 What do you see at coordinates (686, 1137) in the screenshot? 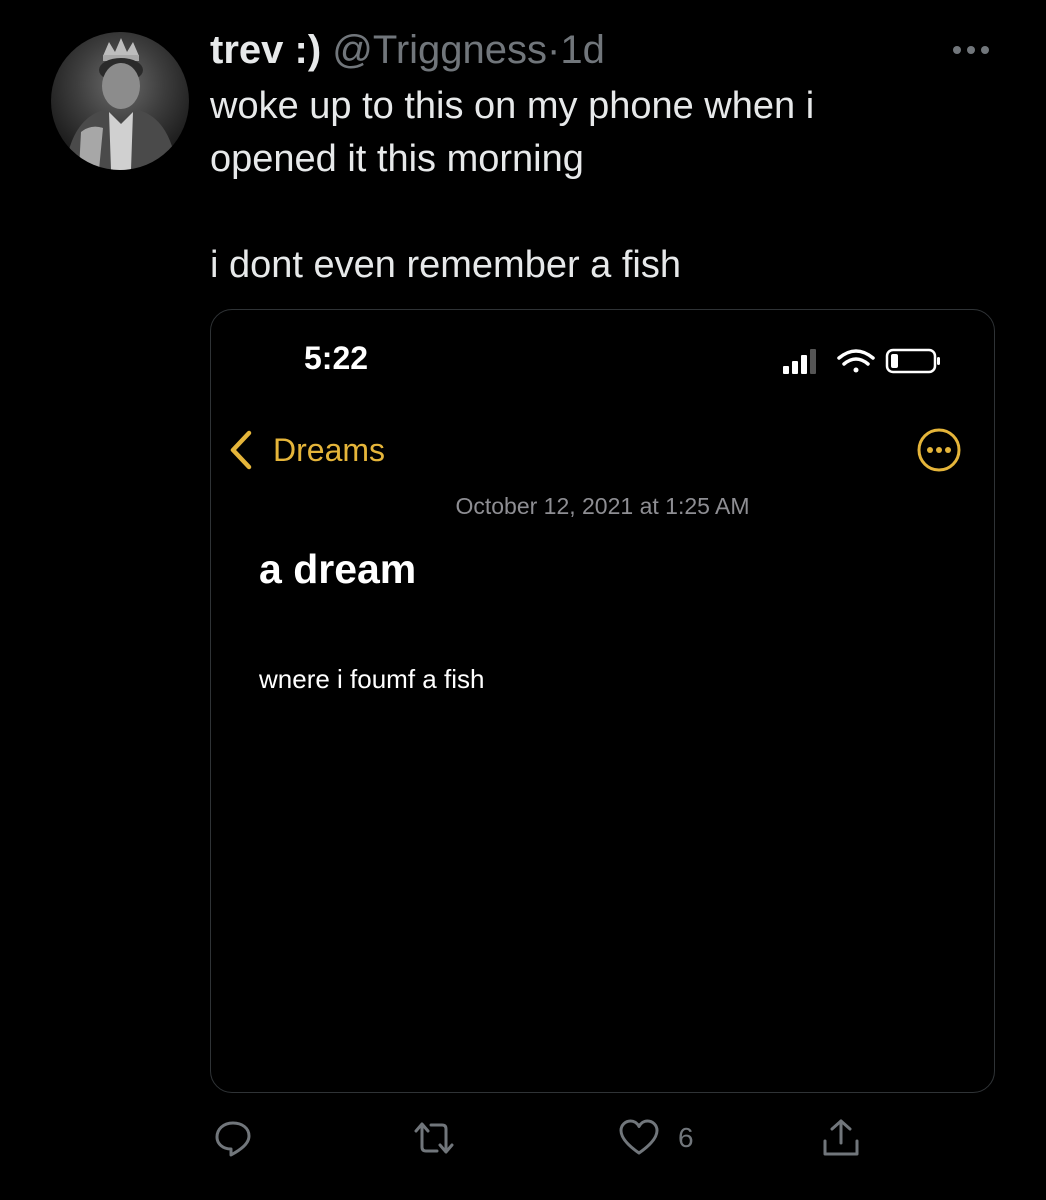
I see `like-count: 6` at bounding box center [686, 1137].